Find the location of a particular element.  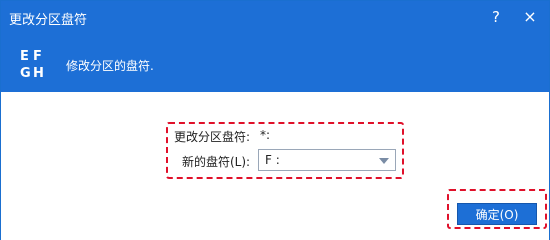

title-bar: 更改分区盘符 ? × is located at coordinates (275, 17).